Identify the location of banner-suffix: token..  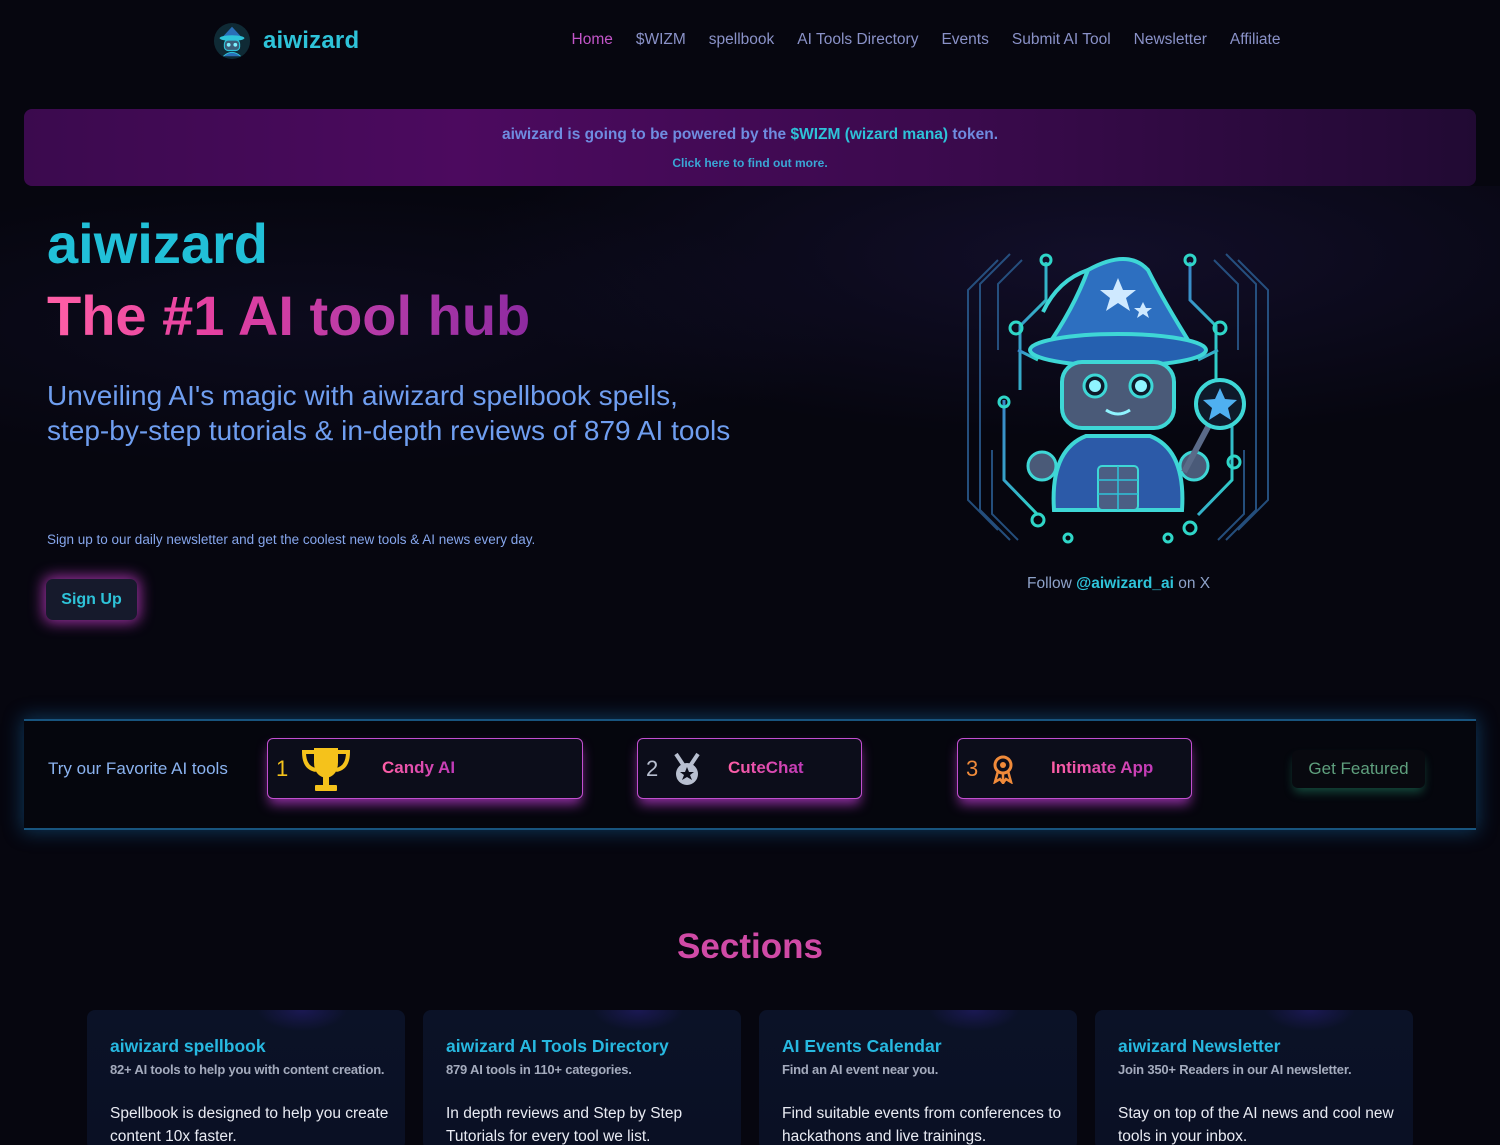
(973, 134).